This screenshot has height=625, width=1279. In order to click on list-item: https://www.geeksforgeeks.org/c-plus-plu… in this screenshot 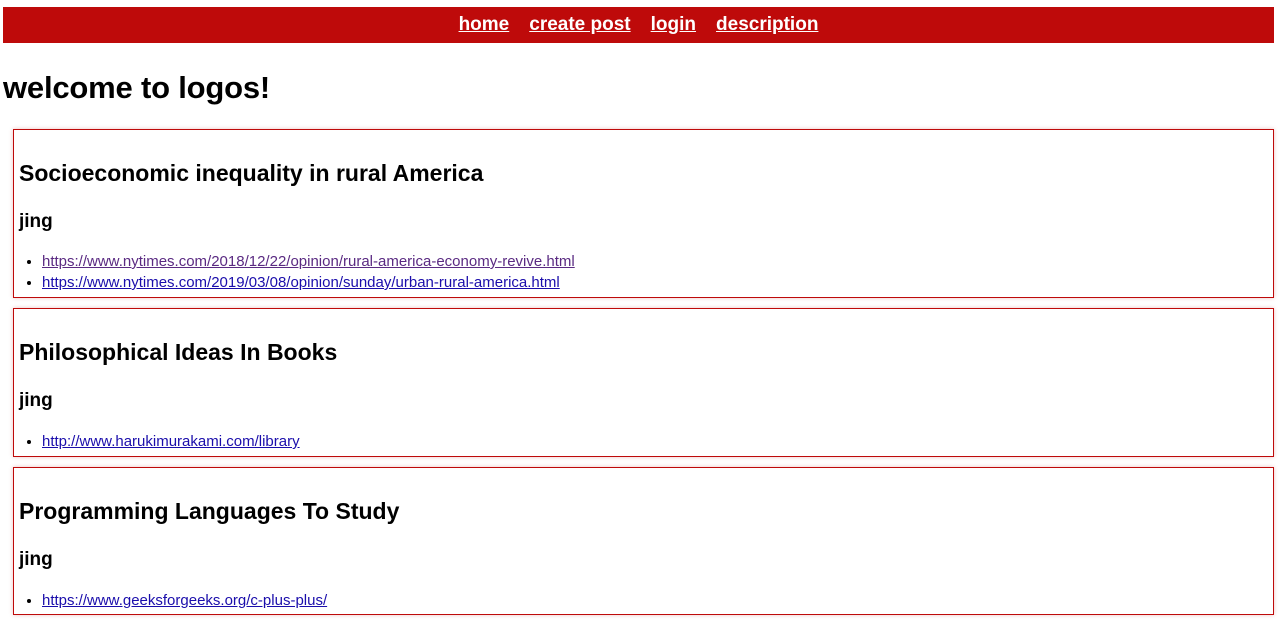, I will do `click(655, 600)`.